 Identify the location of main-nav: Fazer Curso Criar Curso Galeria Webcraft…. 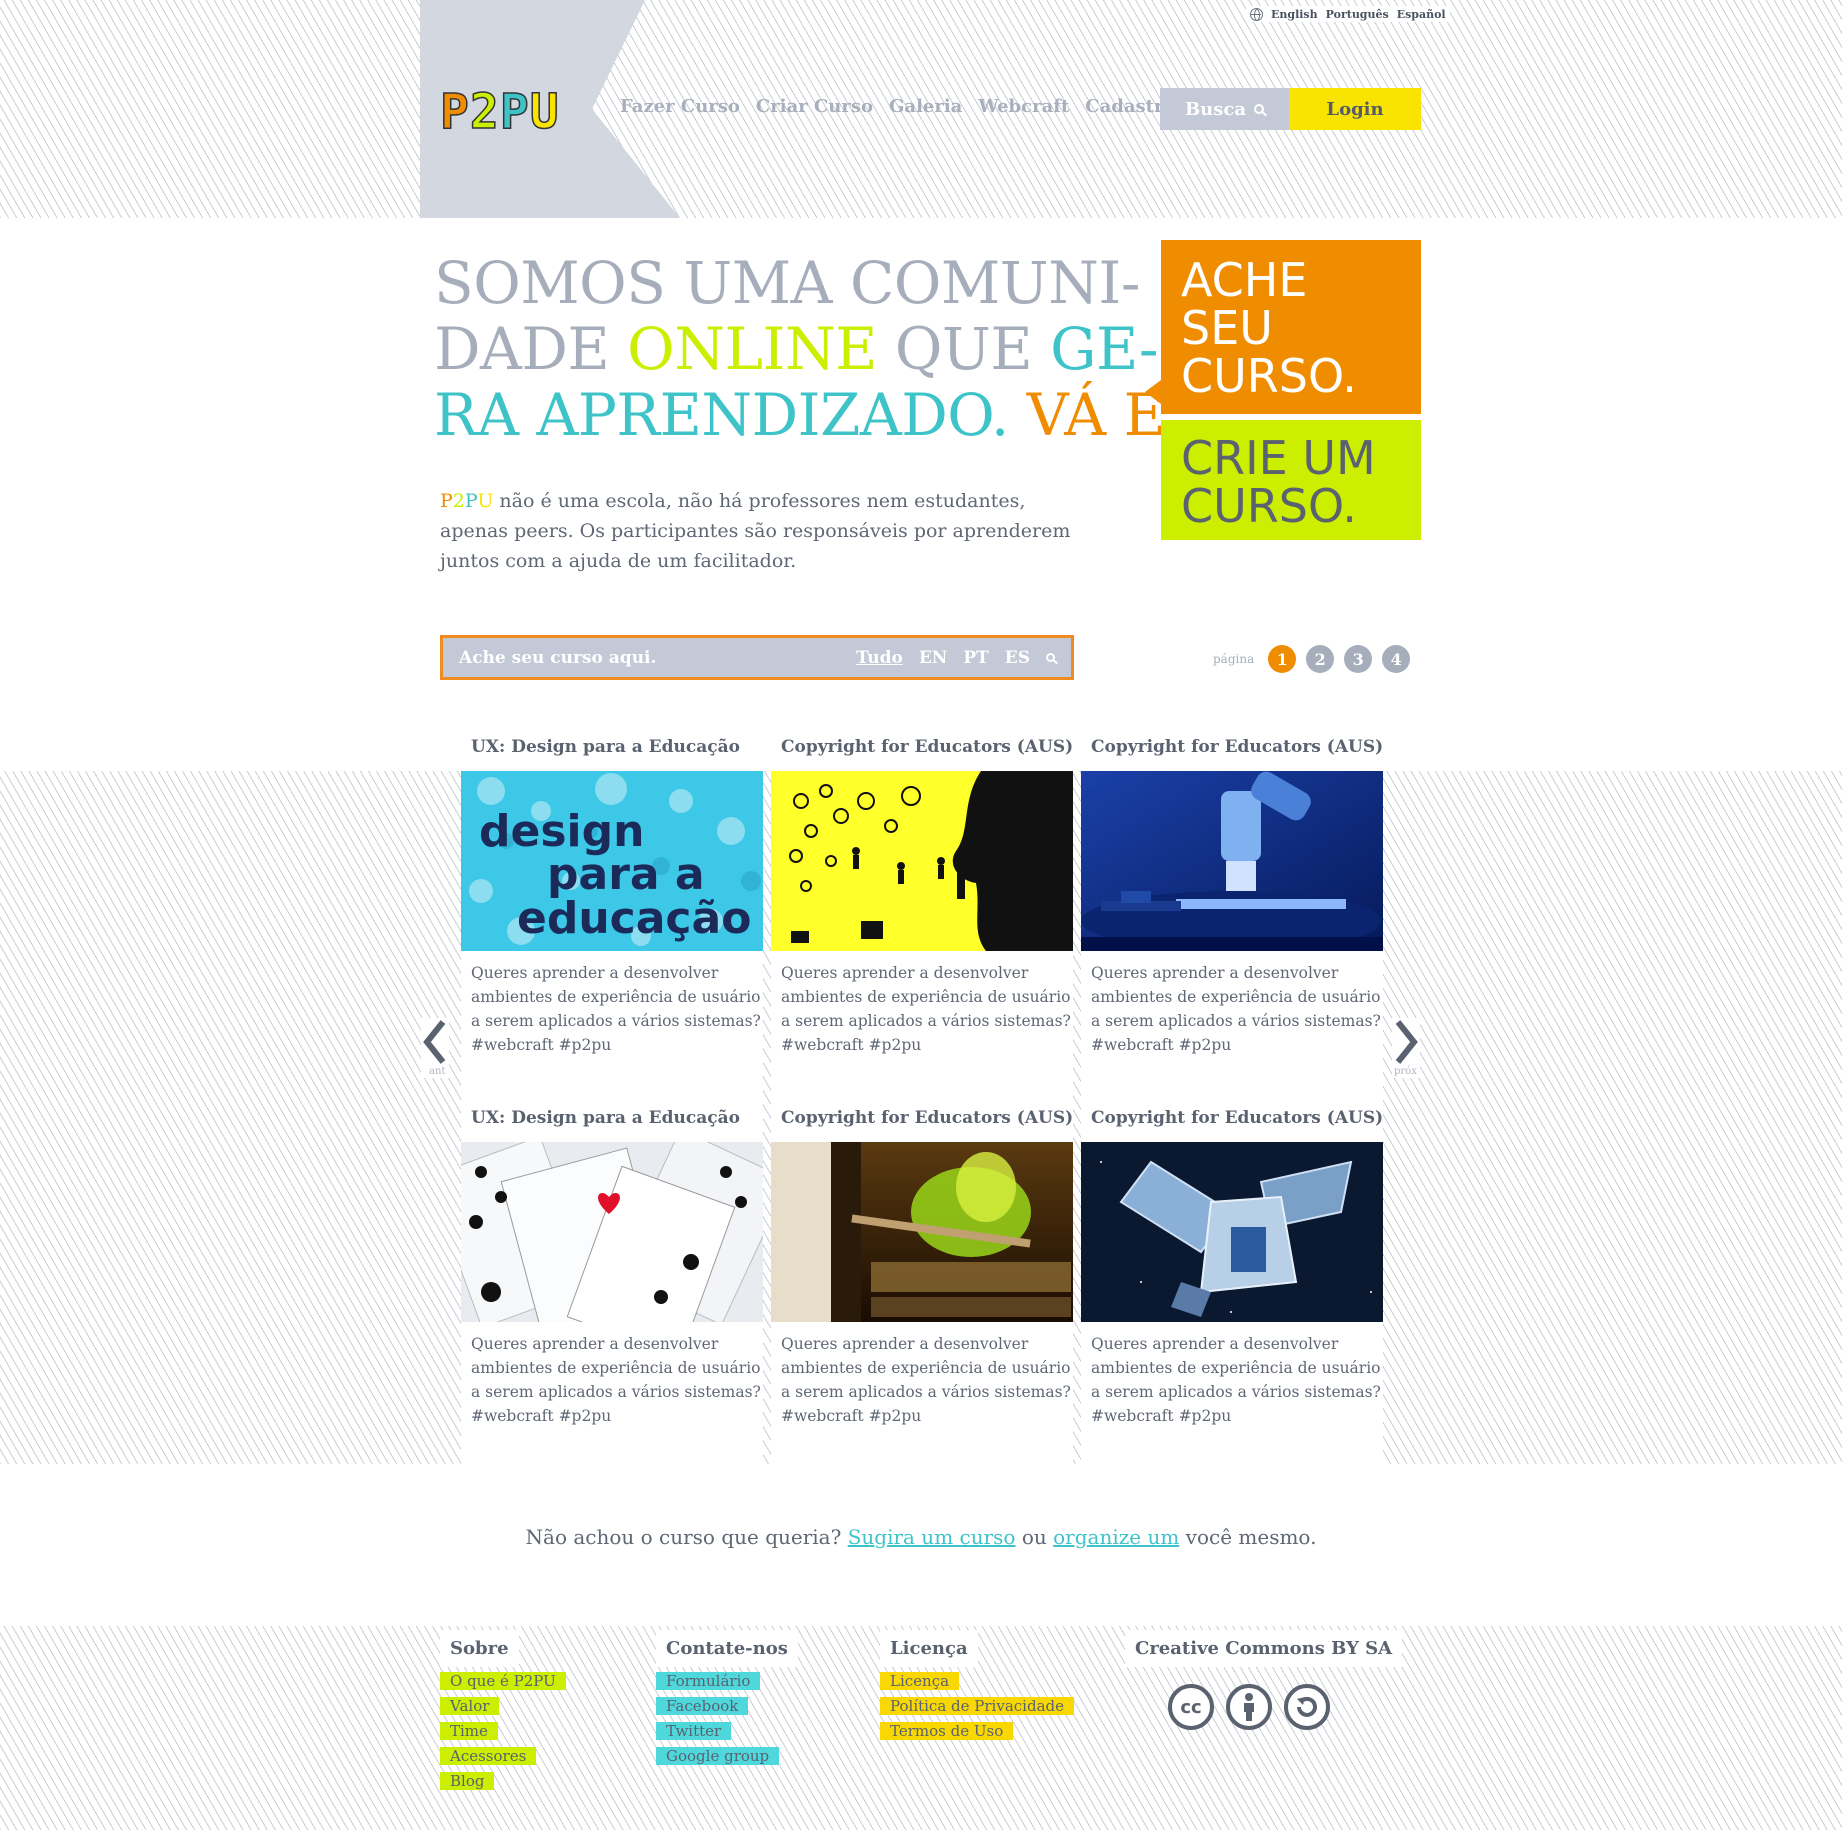
(912, 106).